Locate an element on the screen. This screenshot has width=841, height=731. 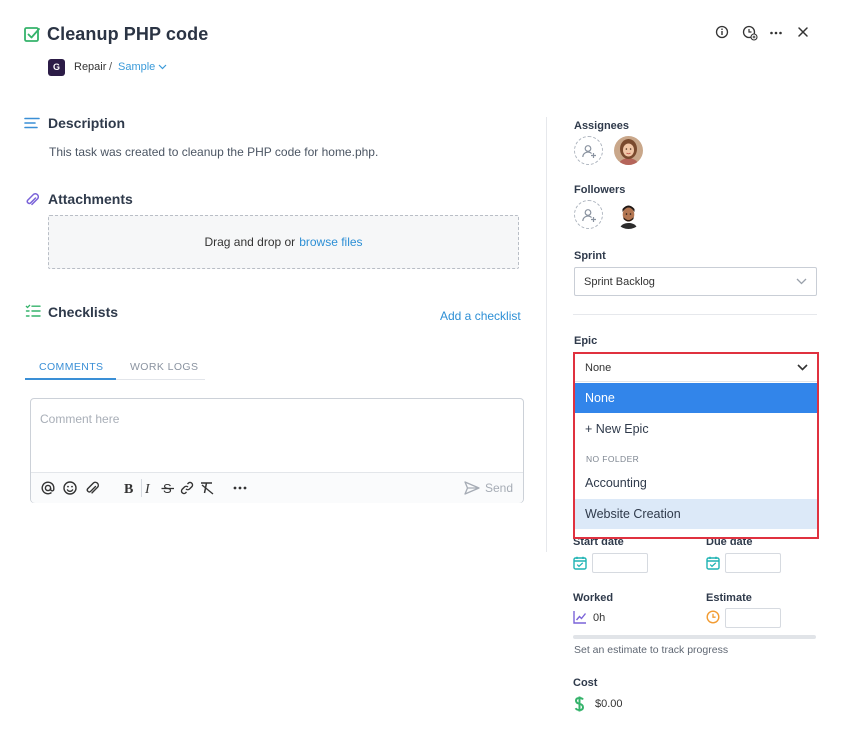
add-assignee-button is located at coordinates (588, 150).